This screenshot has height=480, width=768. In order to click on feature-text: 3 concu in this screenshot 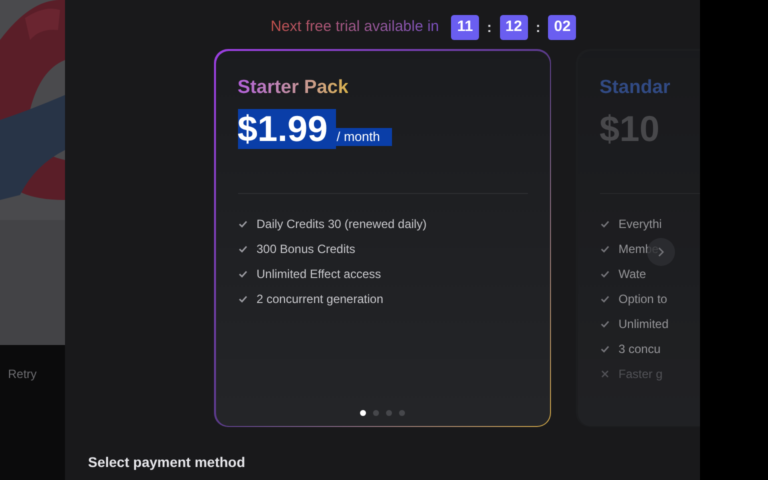, I will do `click(639, 348)`.